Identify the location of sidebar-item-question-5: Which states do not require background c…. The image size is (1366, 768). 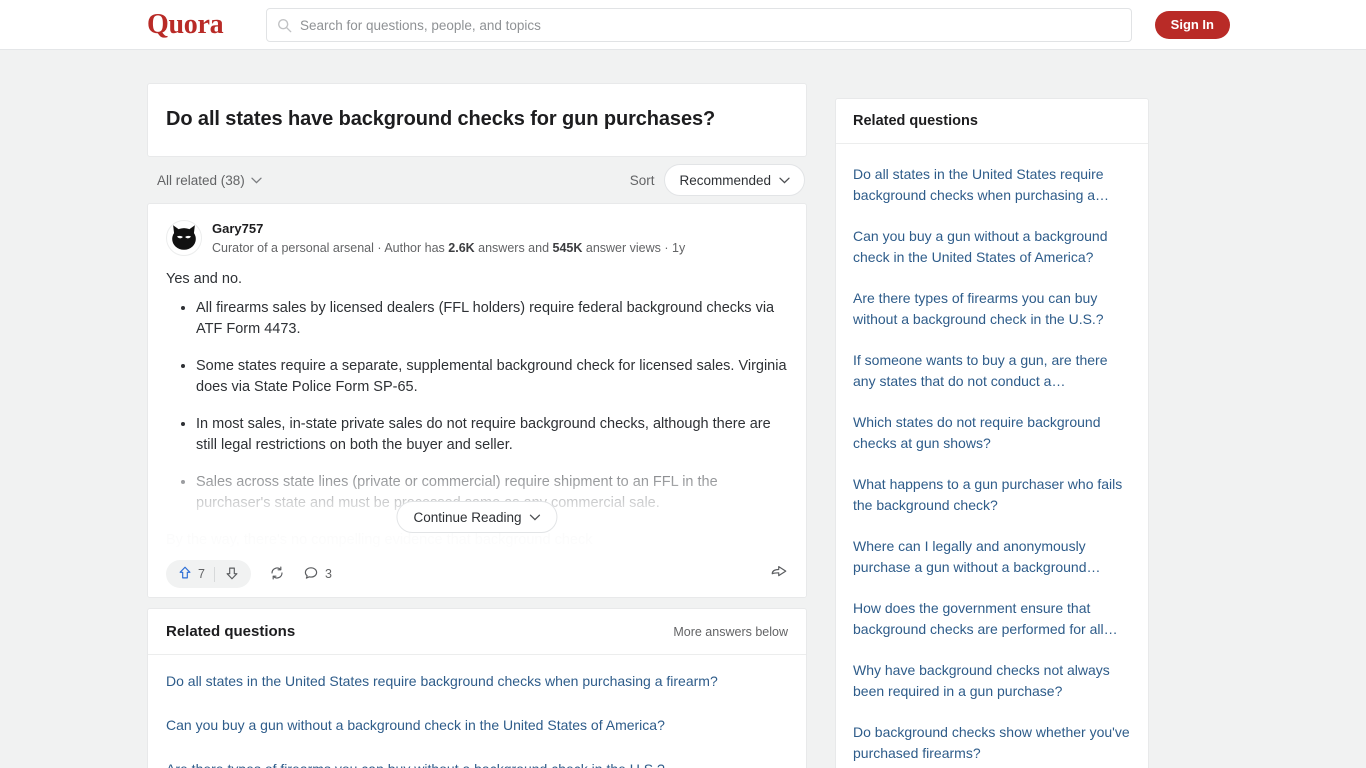
(992, 433).